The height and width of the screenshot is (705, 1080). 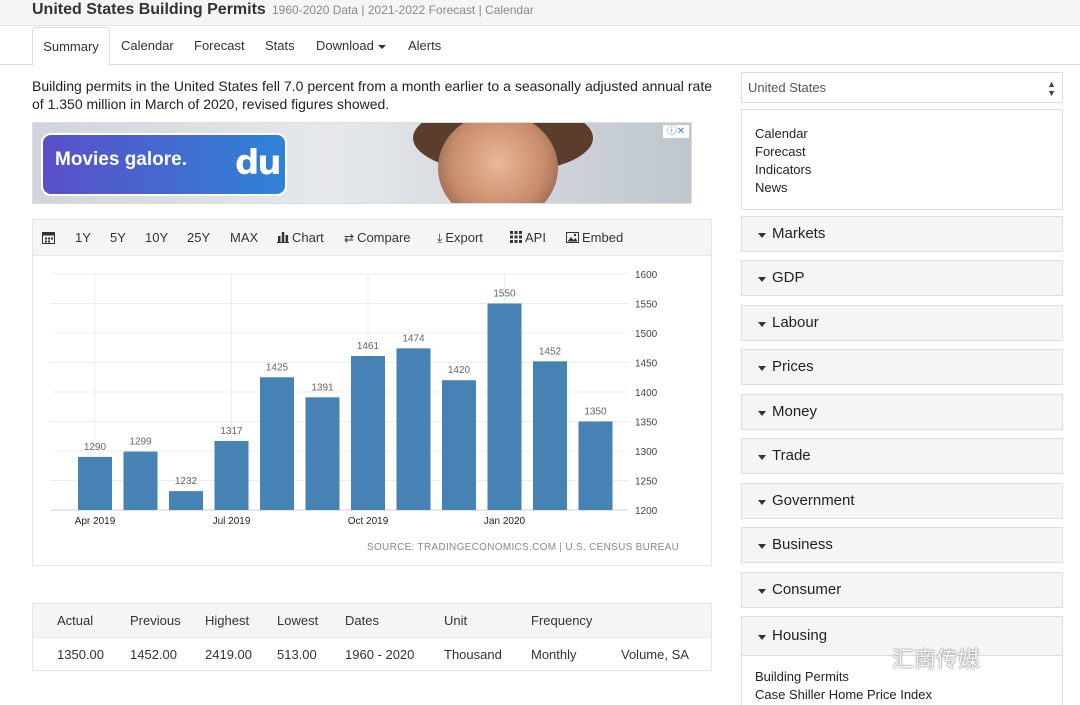 What do you see at coordinates (902, 278) in the screenshot?
I see `category-gdp: GDP` at bounding box center [902, 278].